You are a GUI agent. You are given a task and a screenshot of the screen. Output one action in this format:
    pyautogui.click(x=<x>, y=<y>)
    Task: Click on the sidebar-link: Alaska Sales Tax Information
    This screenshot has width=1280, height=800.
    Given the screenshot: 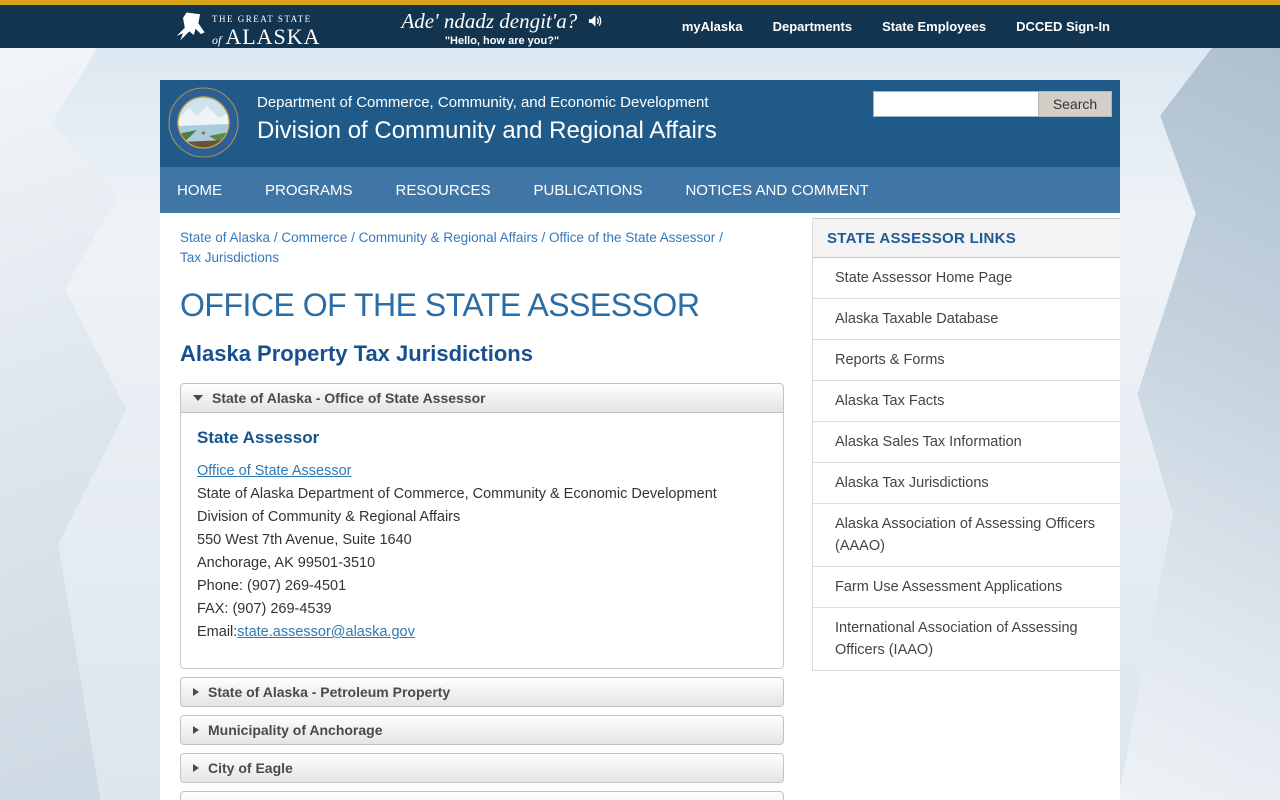 What is the action you would take?
    pyautogui.click(x=966, y=442)
    